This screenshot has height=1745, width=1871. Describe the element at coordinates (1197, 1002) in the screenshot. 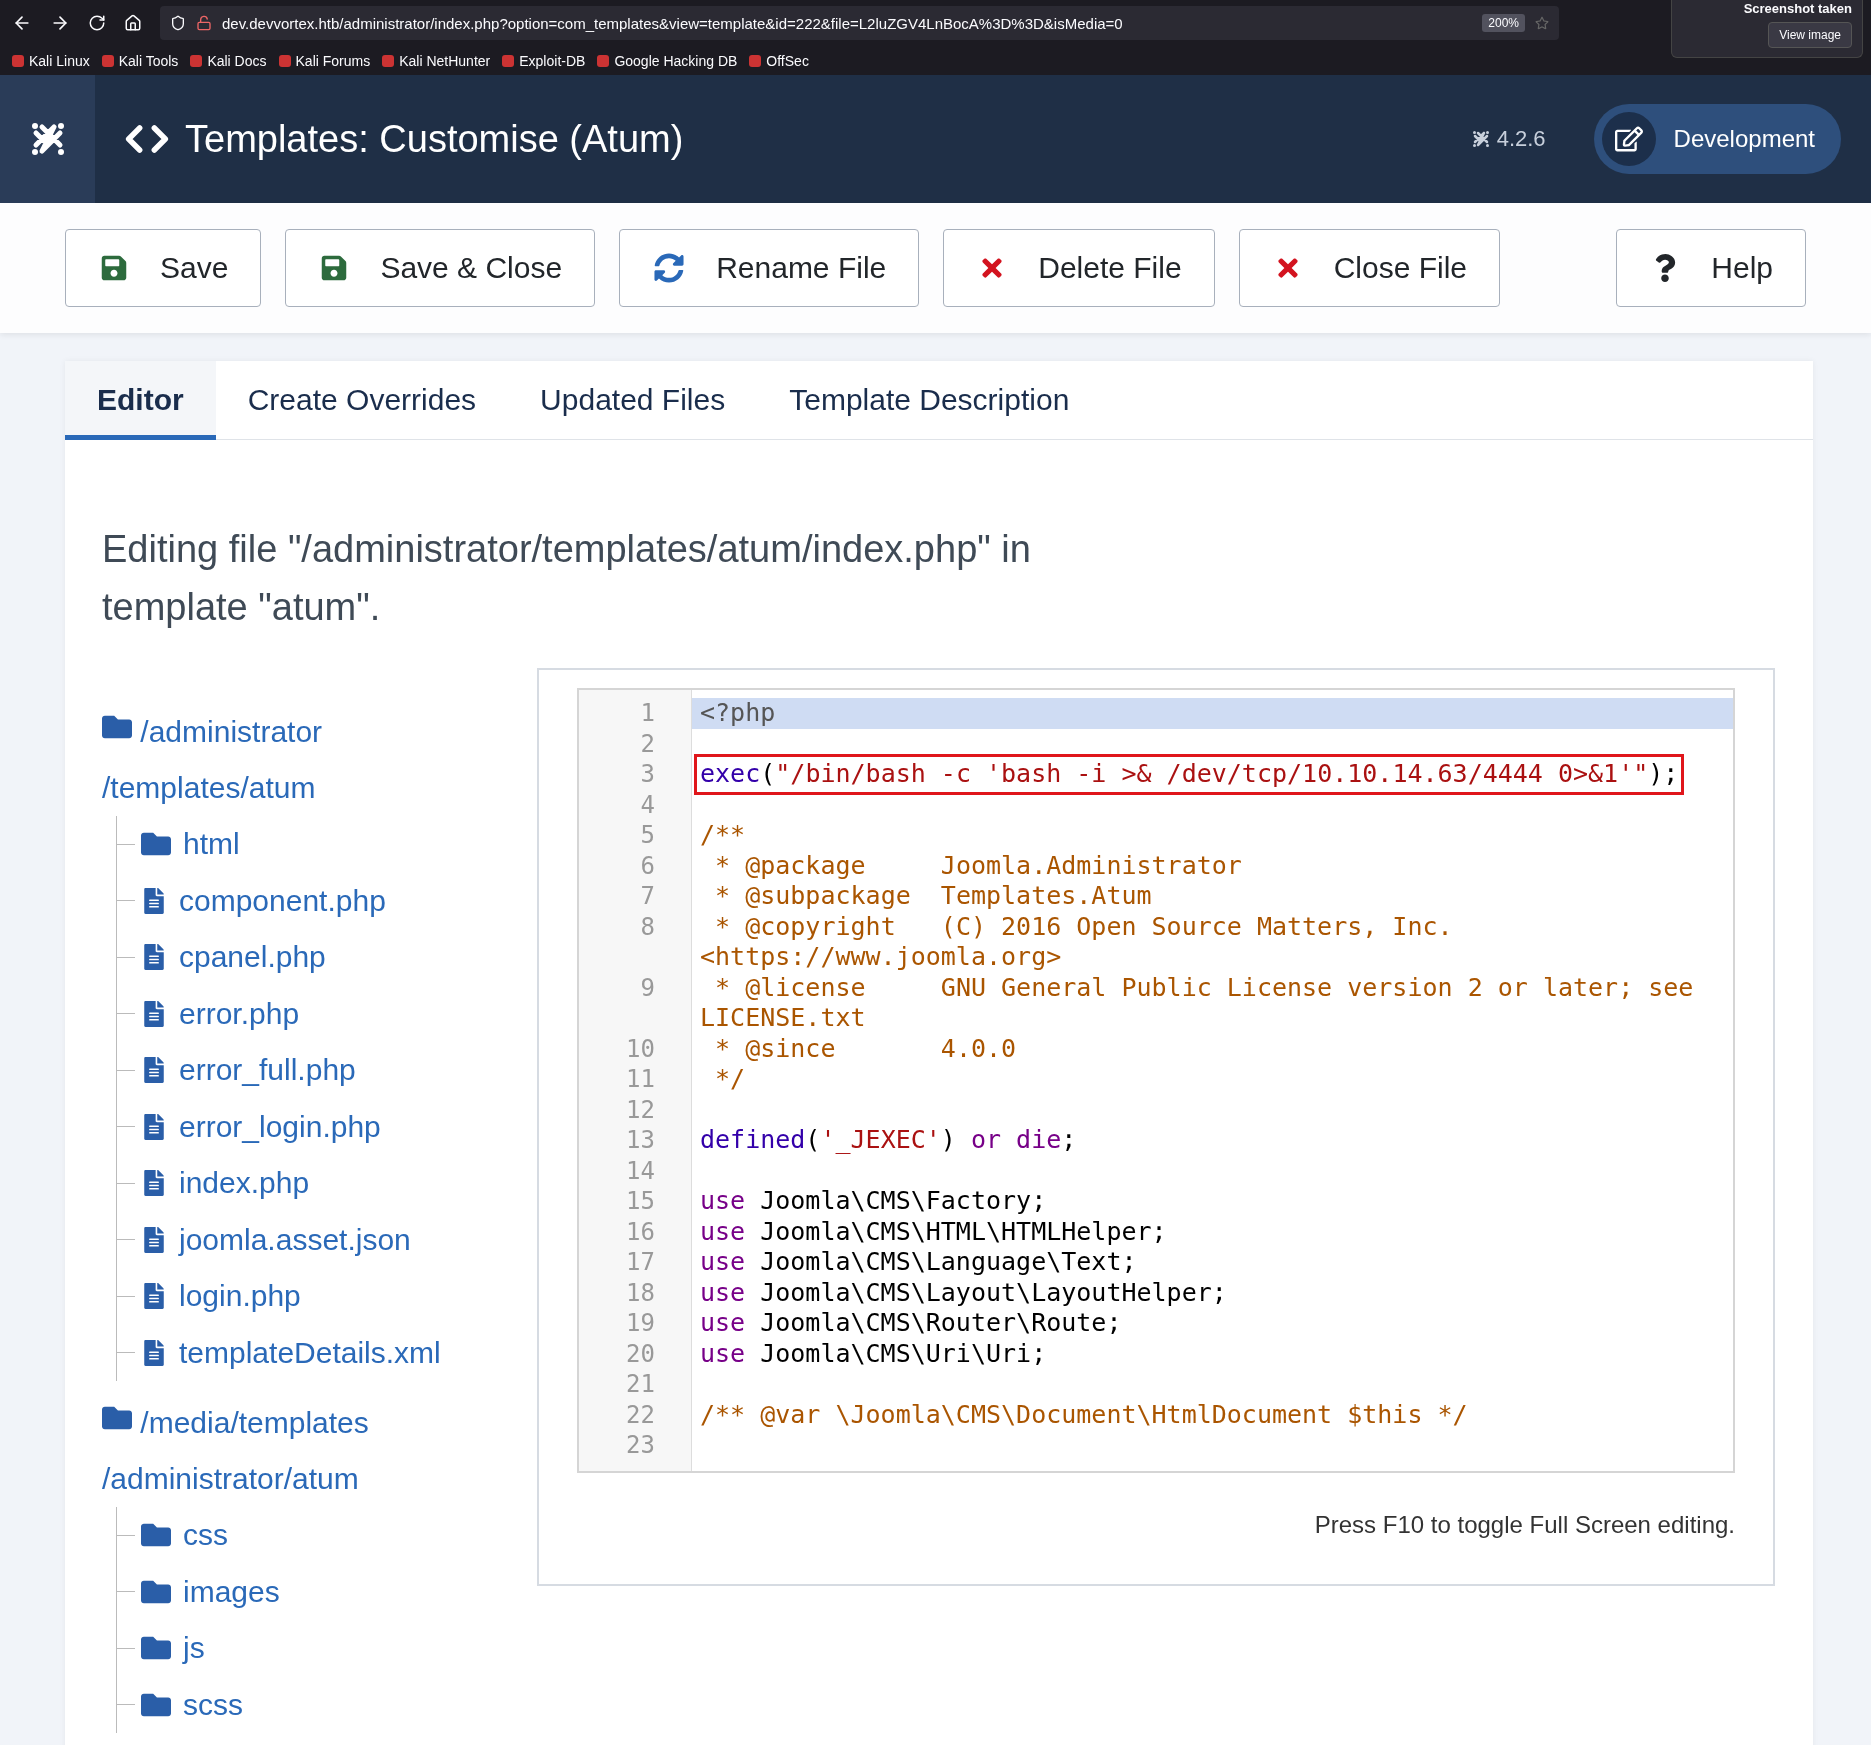

I see `code-comment: * @license GNU General Public License version 2 or later; see LICENSE.txt` at that location.